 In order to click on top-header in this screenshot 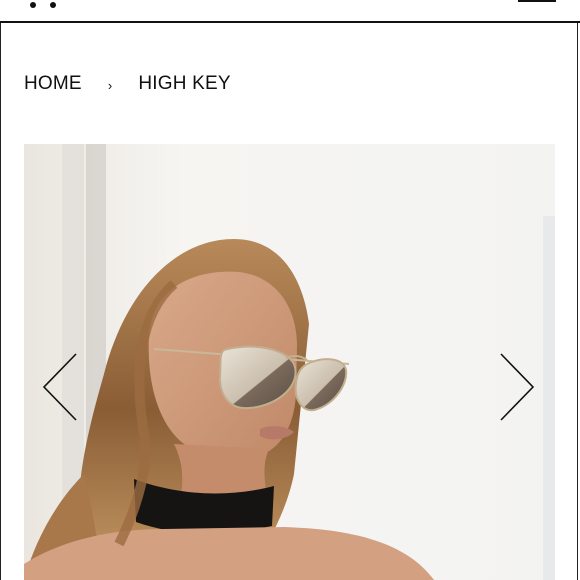, I will do `click(290, 11)`.